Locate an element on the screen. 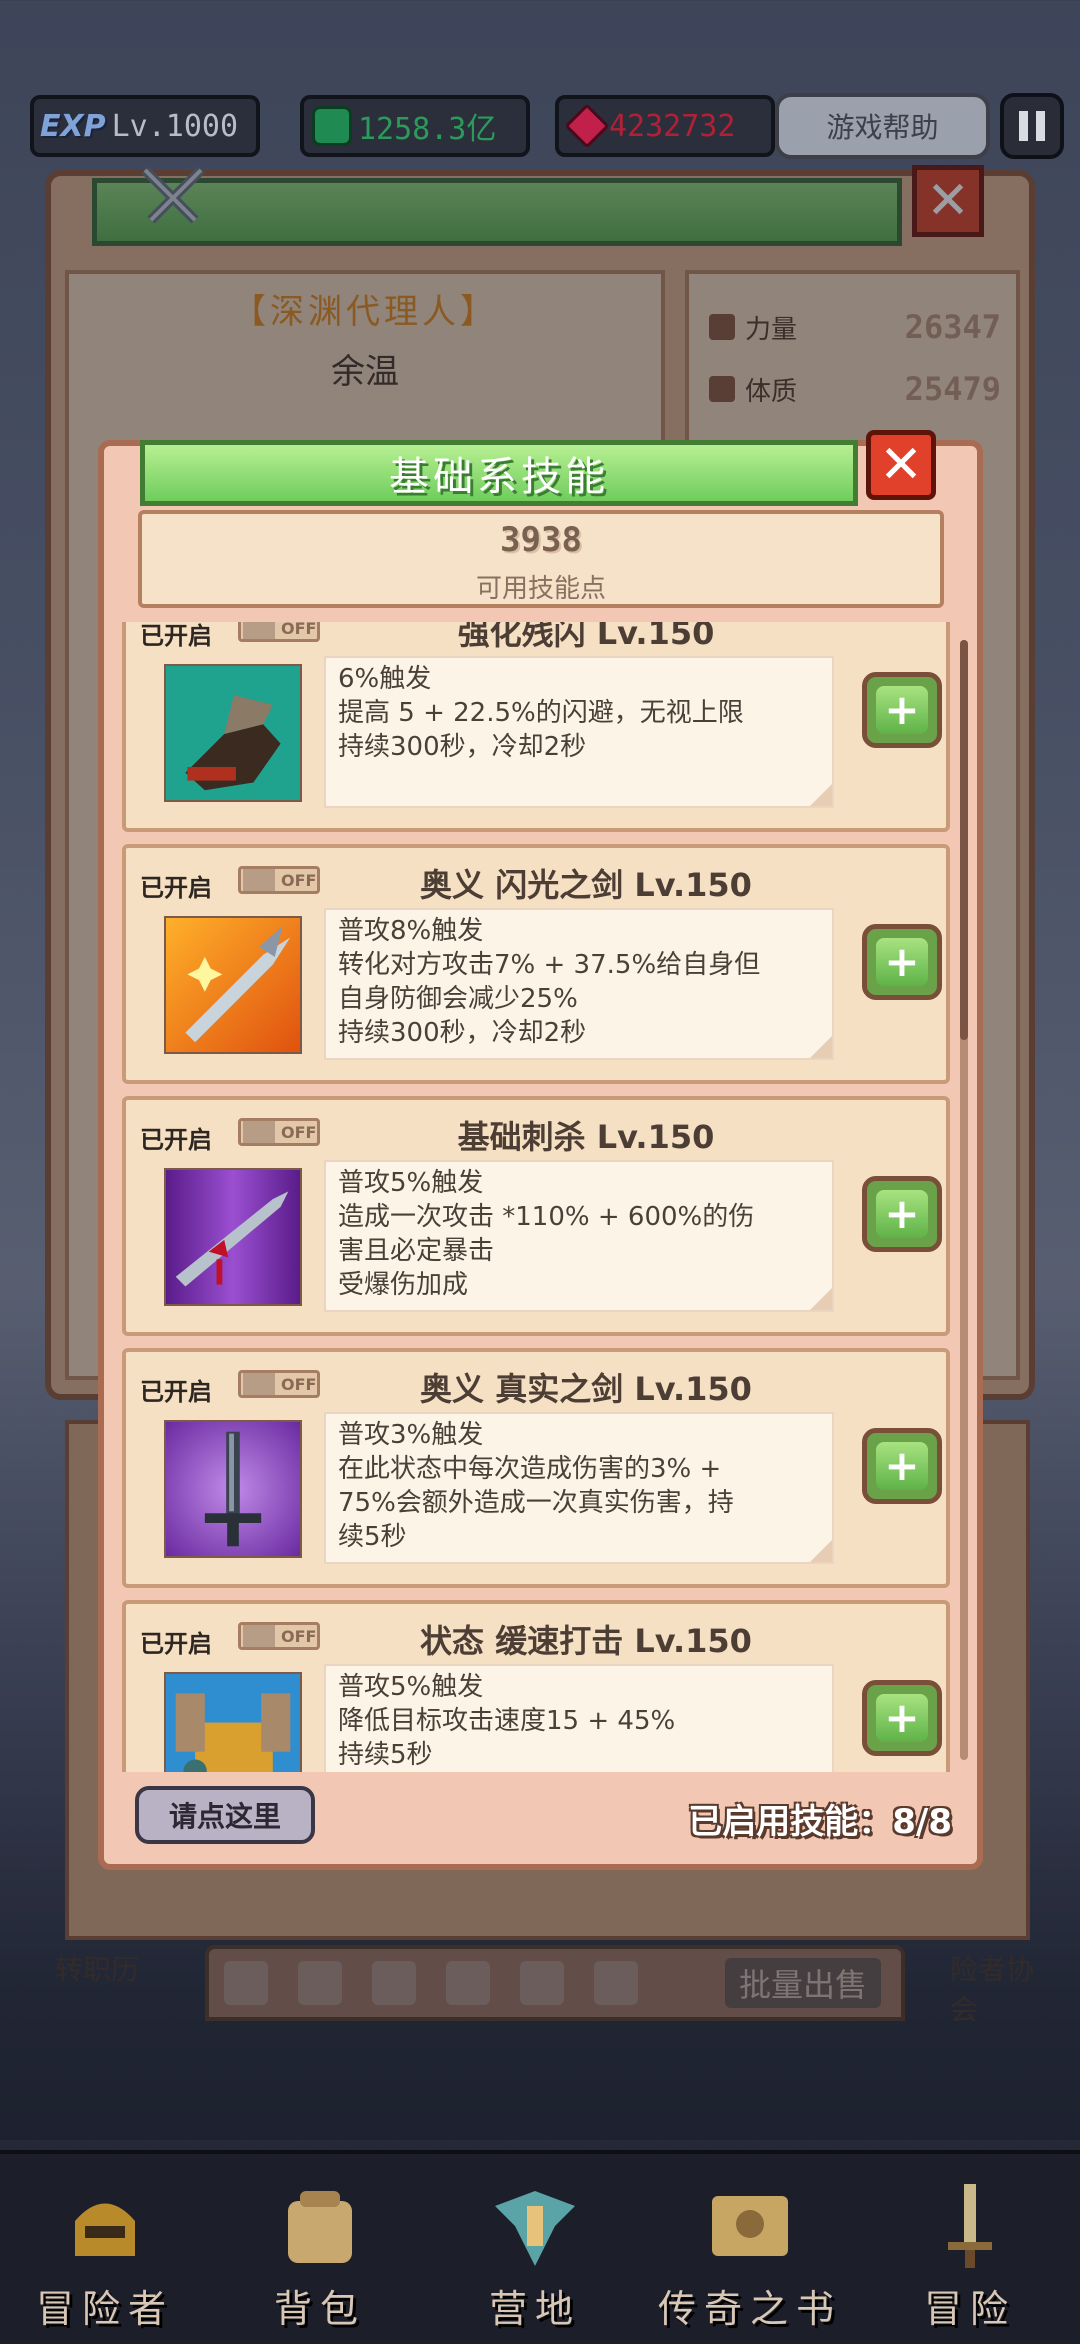  nav-label: 营地 is located at coordinates (534, 2309).